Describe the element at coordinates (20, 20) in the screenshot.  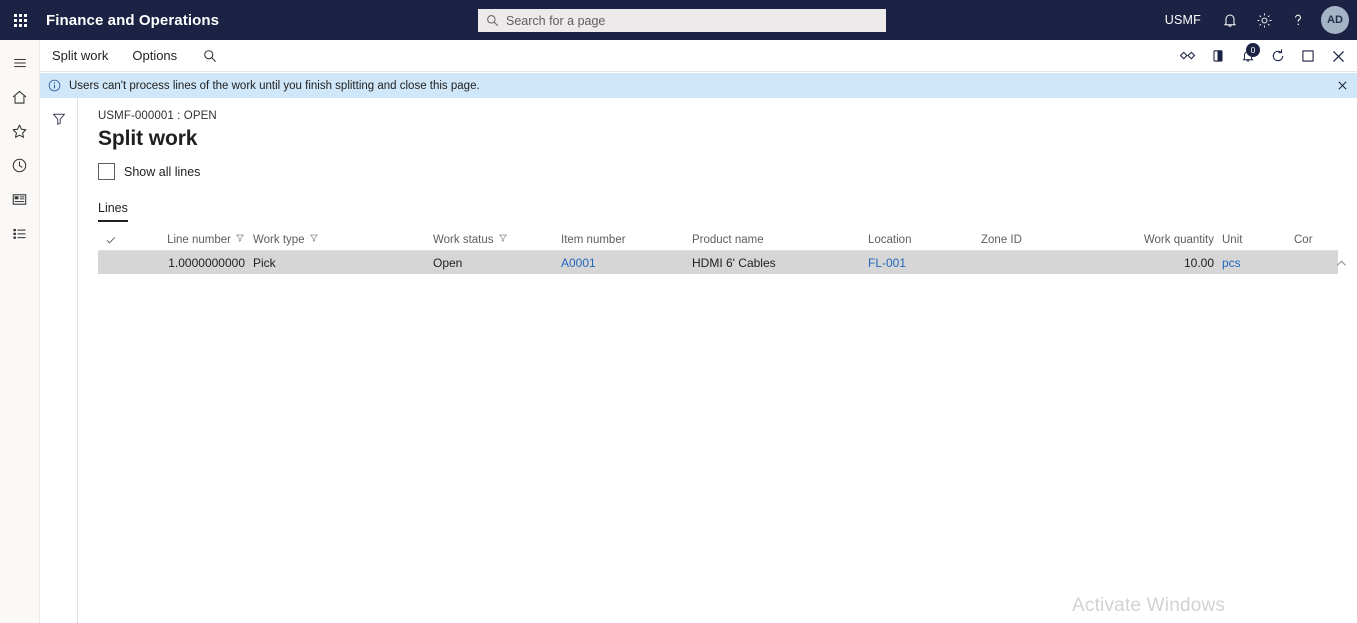
I see `app-launcher-icon` at that location.